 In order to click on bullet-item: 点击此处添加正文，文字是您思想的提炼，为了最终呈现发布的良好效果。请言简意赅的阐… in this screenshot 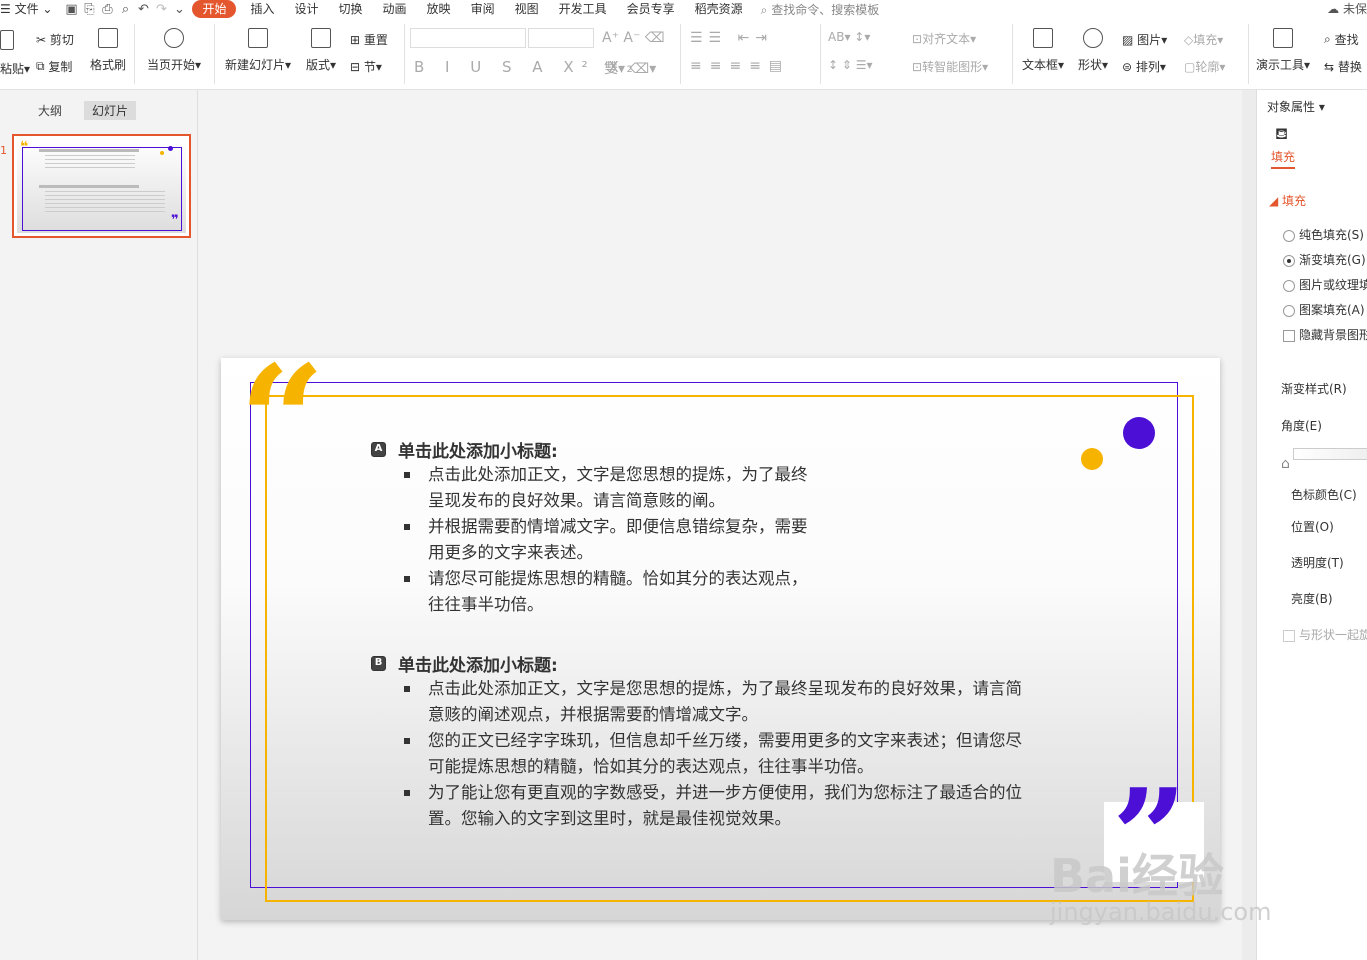, I will do `click(593, 488)`.